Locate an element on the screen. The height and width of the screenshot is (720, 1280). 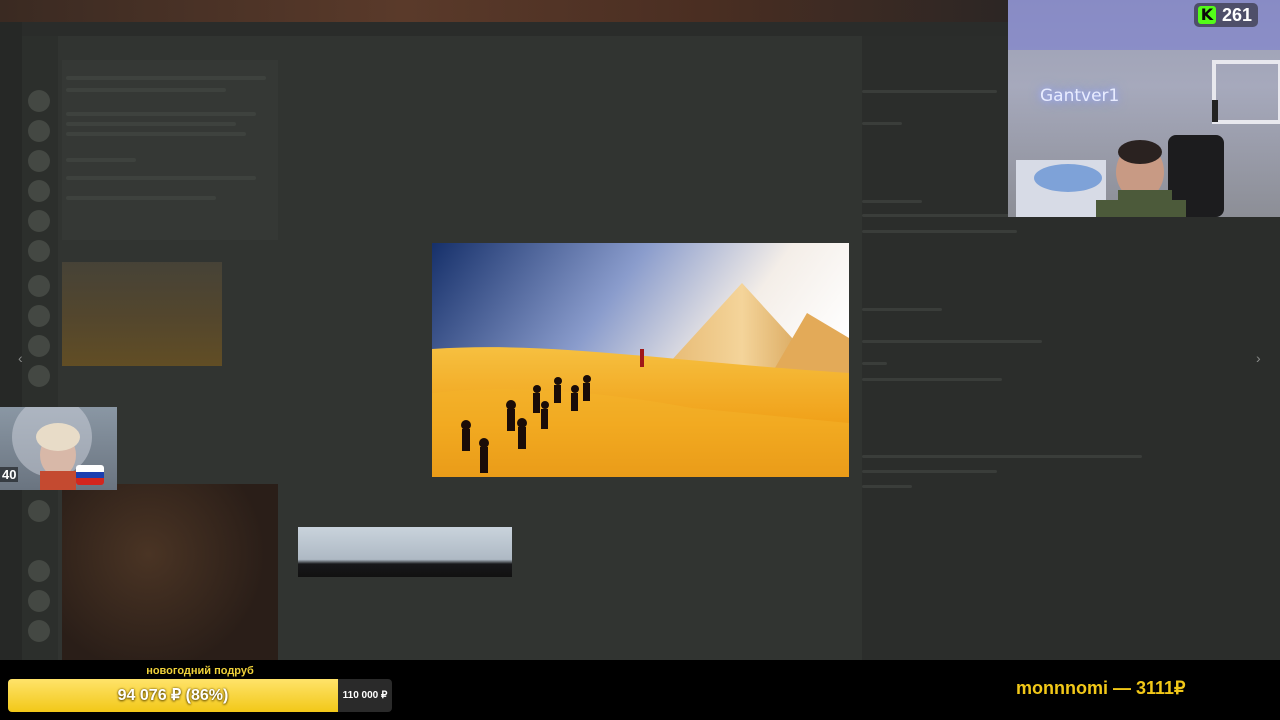
chevron-right-icon: › is located at coordinates (1258, 358).